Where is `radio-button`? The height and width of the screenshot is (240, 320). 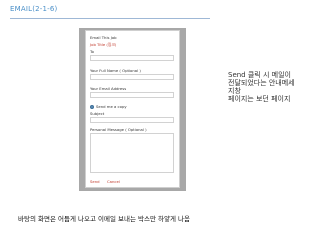
radio-button is located at coordinates (92, 106).